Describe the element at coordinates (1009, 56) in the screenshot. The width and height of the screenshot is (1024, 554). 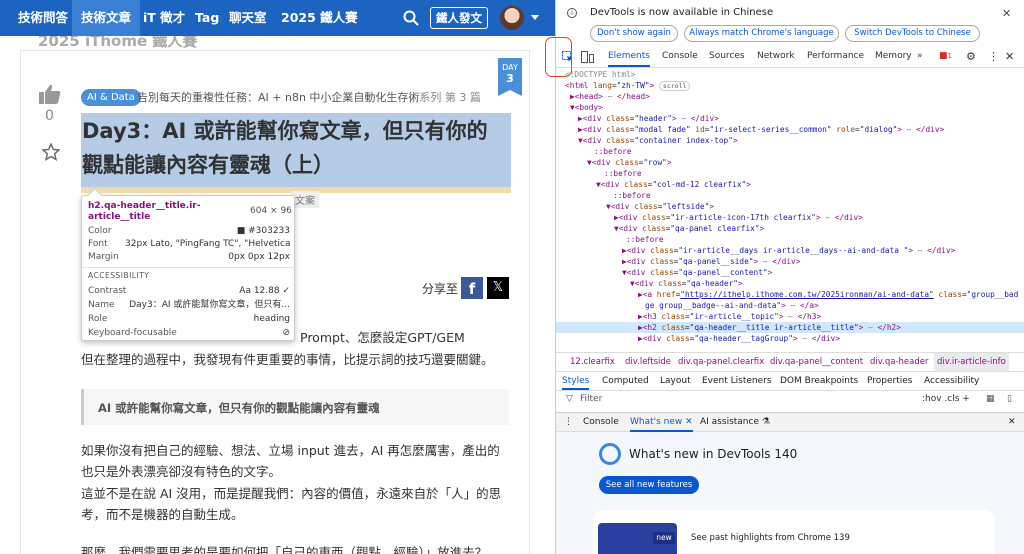
I see `close-devtools-icon: ✕` at that location.